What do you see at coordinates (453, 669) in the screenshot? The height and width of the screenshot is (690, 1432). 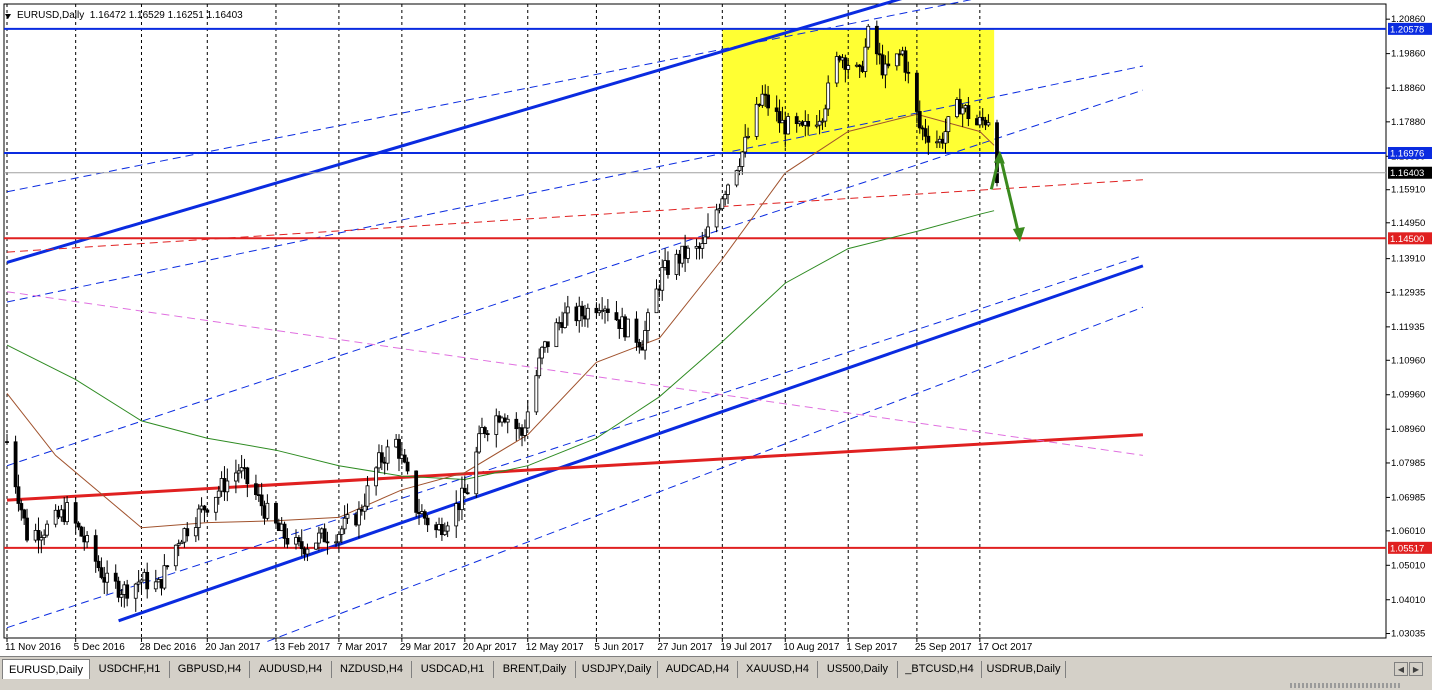 I see `tab-usdcad-h1: USDCAD,H1` at bounding box center [453, 669].